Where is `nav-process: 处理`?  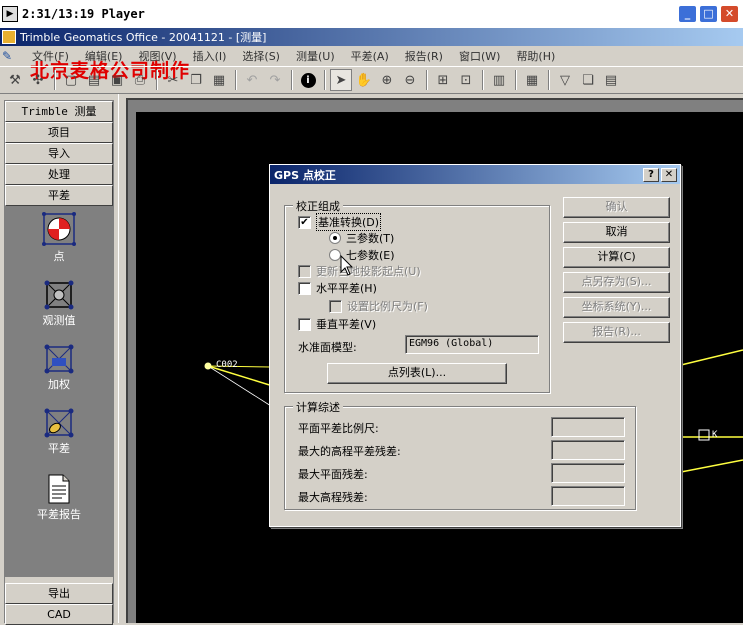
nav-process: 处理 is located at coordinates (59, 174).